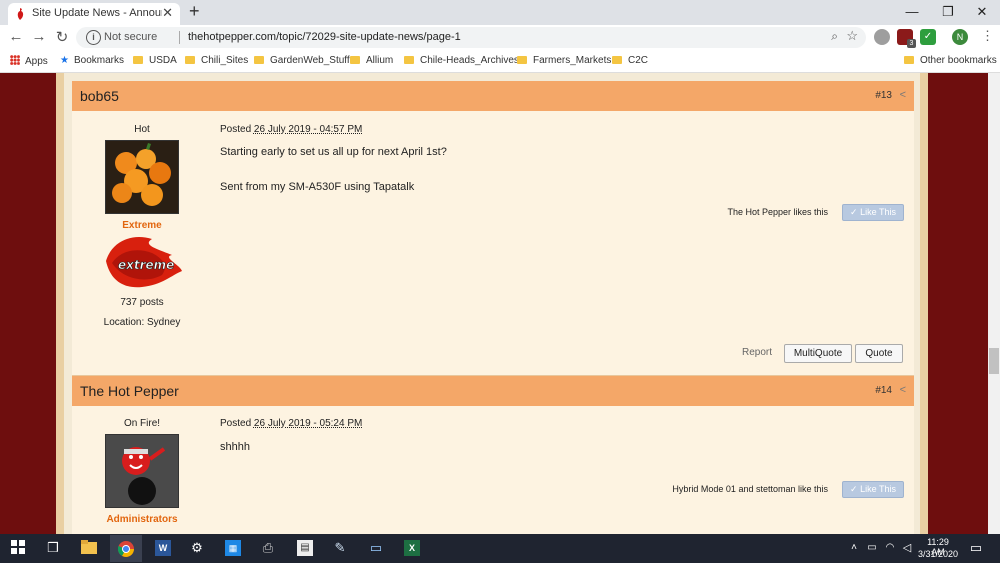  What do you see at coordinates (308, 423) in the screenshot?
I see `posted-date: 26 July 2019 - 05:24 PM` at bounding box center [308, 423].